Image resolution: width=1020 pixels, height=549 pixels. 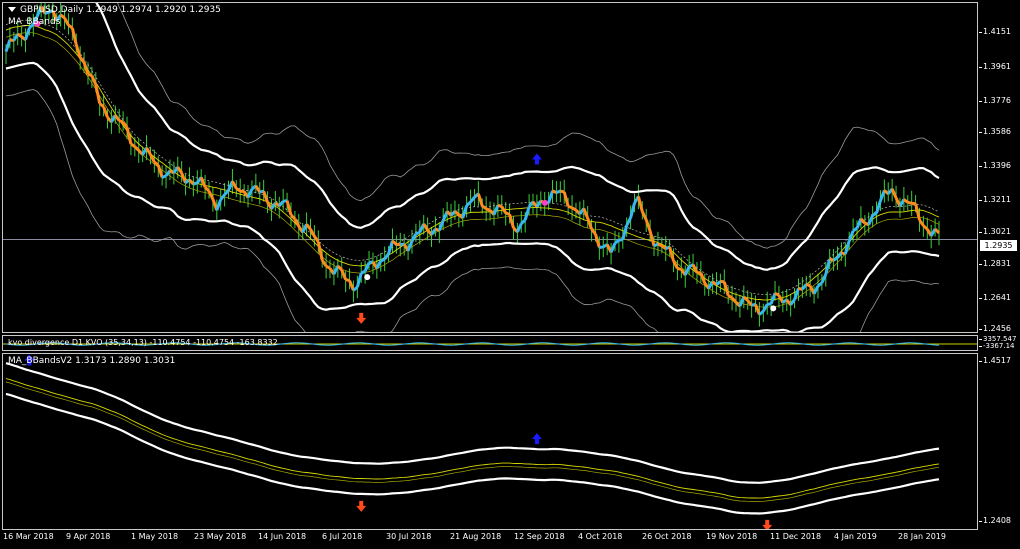 What do you see at coordinates (114, 10) in the screenshot?
I see `chart-title: GBPUSD,Daily 1.2949 1.2974 1.2920 1.2935` at bounding box center [114, 10].